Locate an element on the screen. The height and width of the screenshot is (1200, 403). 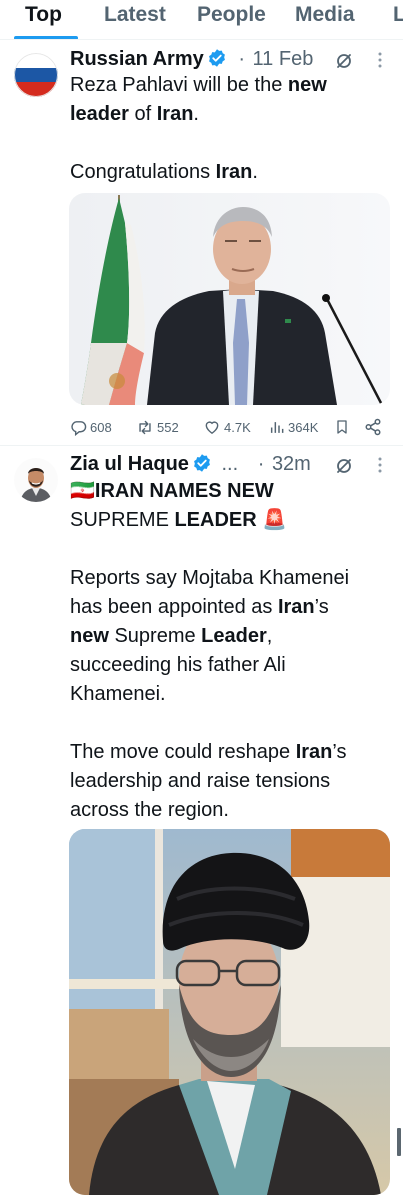
text-line: succeeding his father Ali is located at coordinates (231, 665).